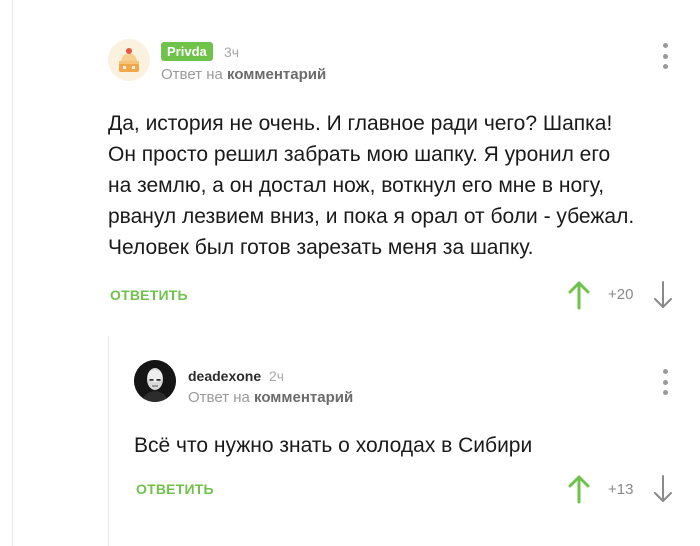 This screenshot has width=700, height=546. Describe the element at coordinates (333, 445) in the screenshot. I see `comment-body: Всё что нужно знать о холодах в Сибири` at that location.